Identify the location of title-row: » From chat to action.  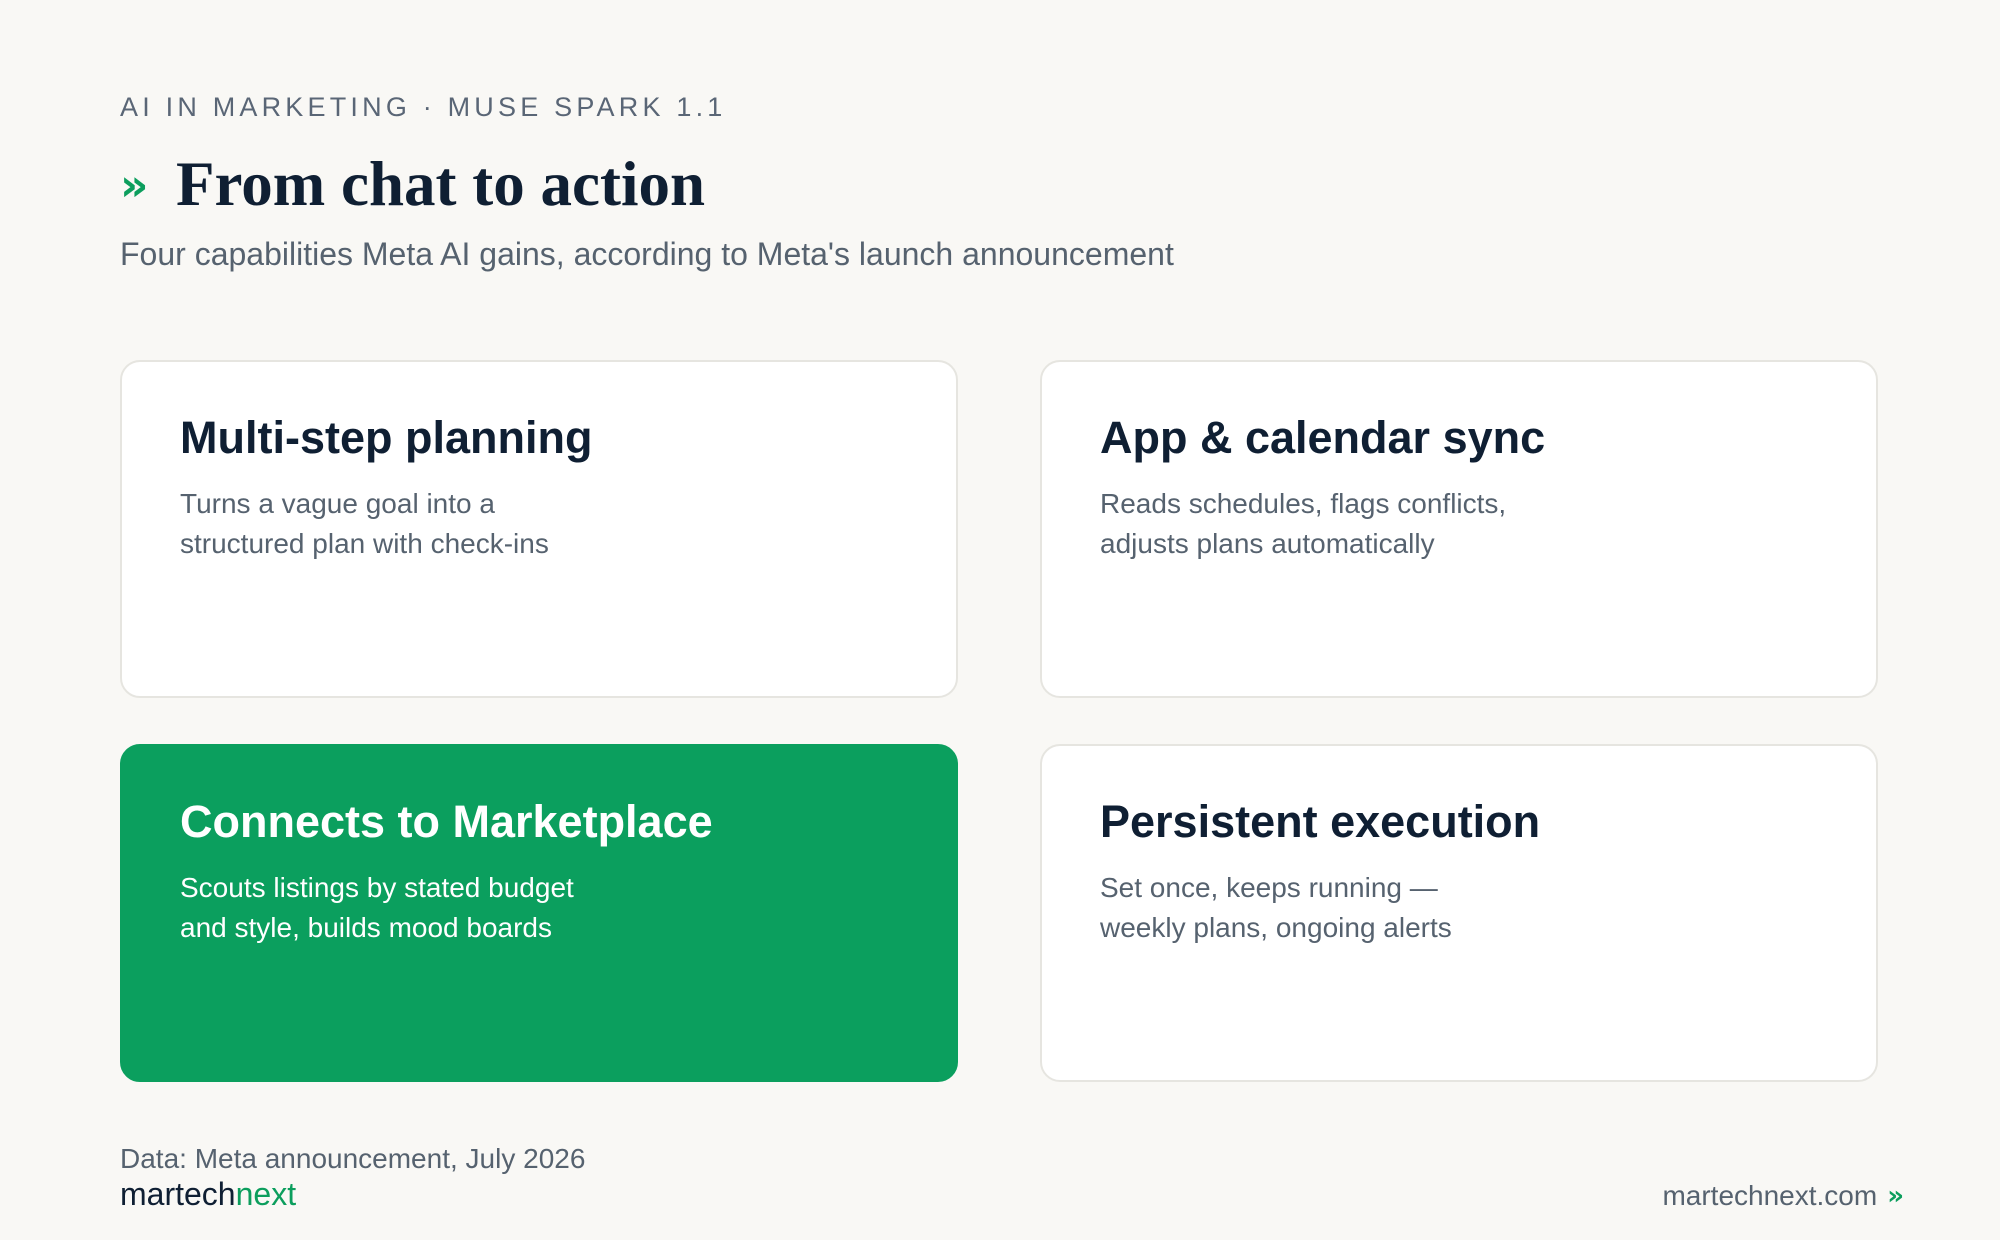
(412, 184).